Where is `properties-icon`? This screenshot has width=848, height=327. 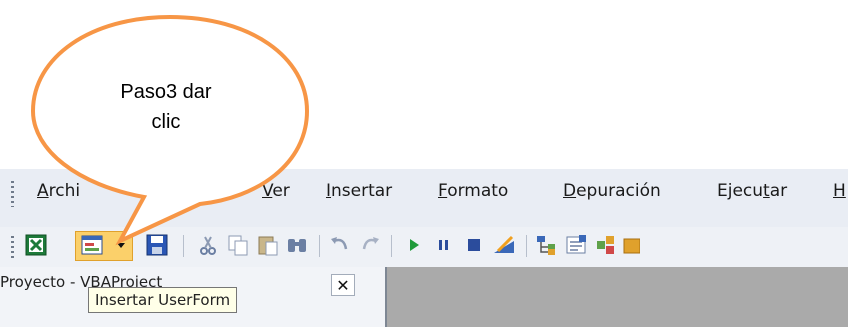 properties-icon is located at coordinates (576, 245).